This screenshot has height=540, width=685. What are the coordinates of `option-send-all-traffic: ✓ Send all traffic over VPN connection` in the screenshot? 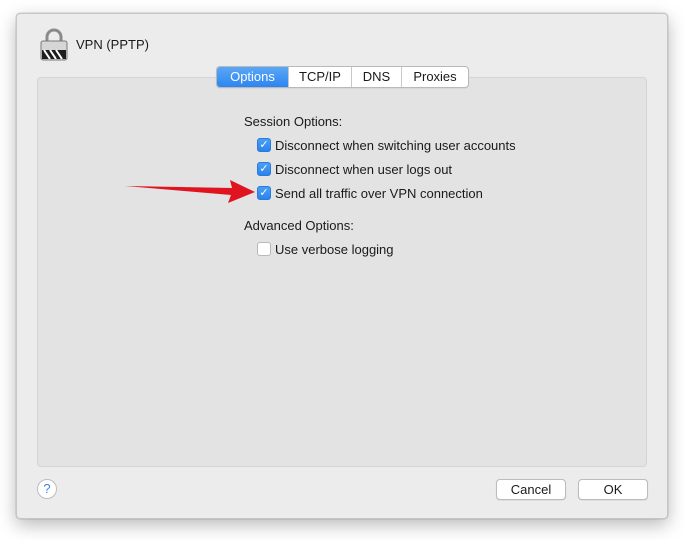 It's located at (370, 193).